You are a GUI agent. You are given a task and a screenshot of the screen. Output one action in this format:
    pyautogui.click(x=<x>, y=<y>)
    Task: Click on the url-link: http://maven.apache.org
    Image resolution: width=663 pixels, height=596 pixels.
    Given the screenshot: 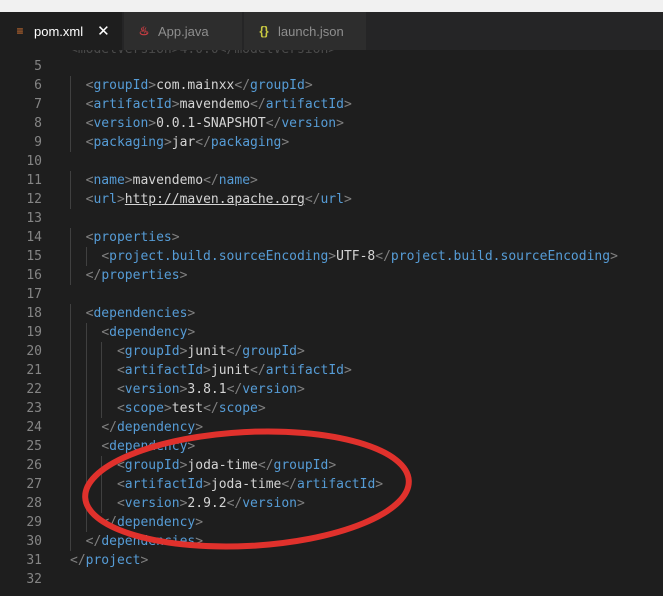 What is the action you would take?
    pyautogui.click(x=215, y=199)
    